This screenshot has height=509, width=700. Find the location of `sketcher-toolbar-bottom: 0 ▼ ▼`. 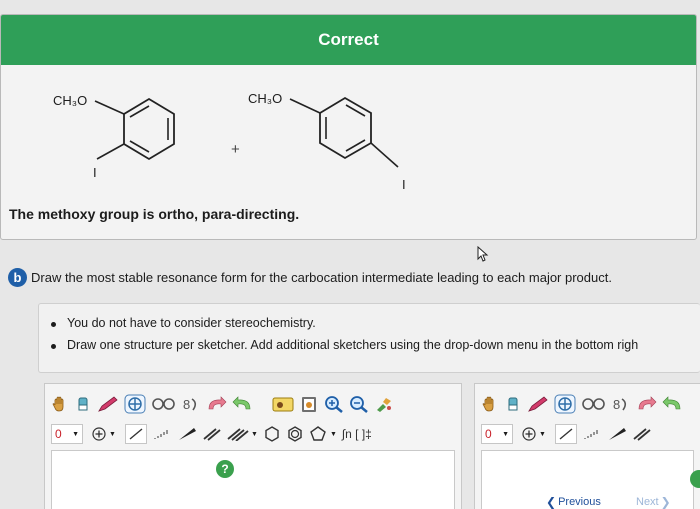

sketcher-toolbar-bottom: 0 ▼ ▼ is located at coordinates (566, 434).